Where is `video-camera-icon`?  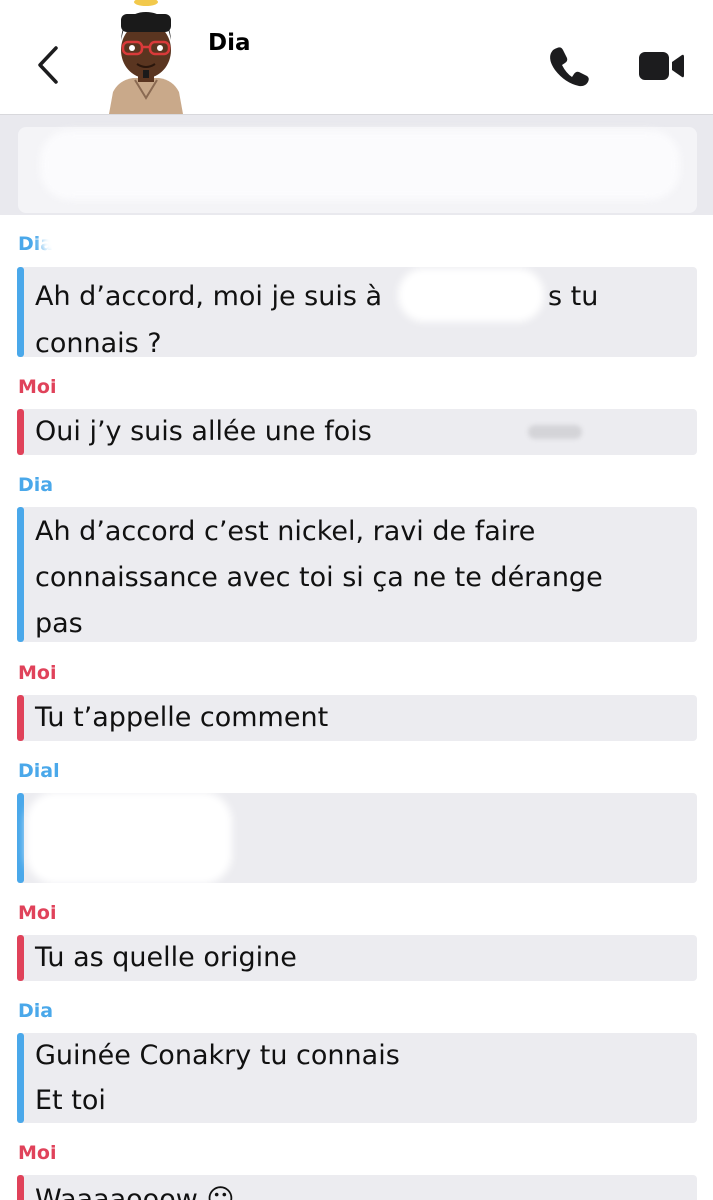 video-camera-icon is located at coordinates (661, 66).